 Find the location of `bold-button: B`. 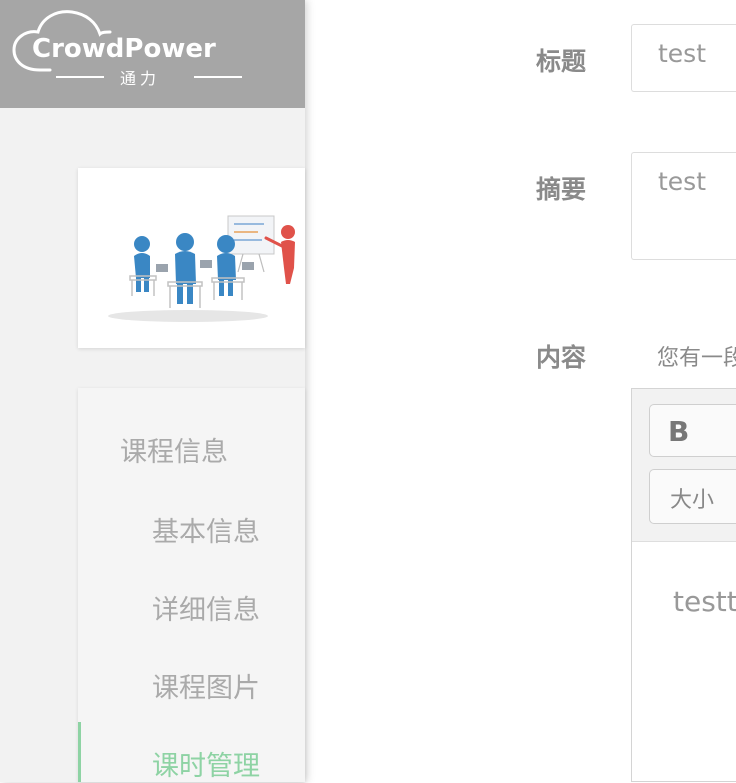

bold-button: B is located at coordinates (678, 431).